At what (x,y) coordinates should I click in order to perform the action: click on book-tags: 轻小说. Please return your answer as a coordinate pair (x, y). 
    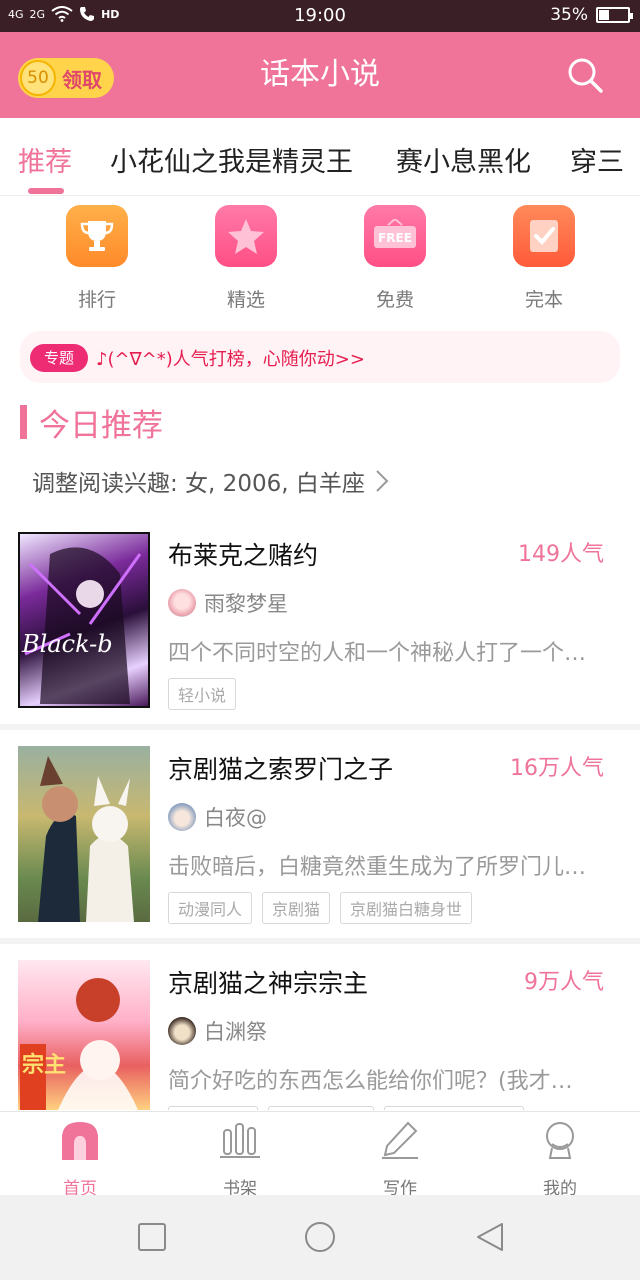
    Looking at the image, I should click on (202, 694).